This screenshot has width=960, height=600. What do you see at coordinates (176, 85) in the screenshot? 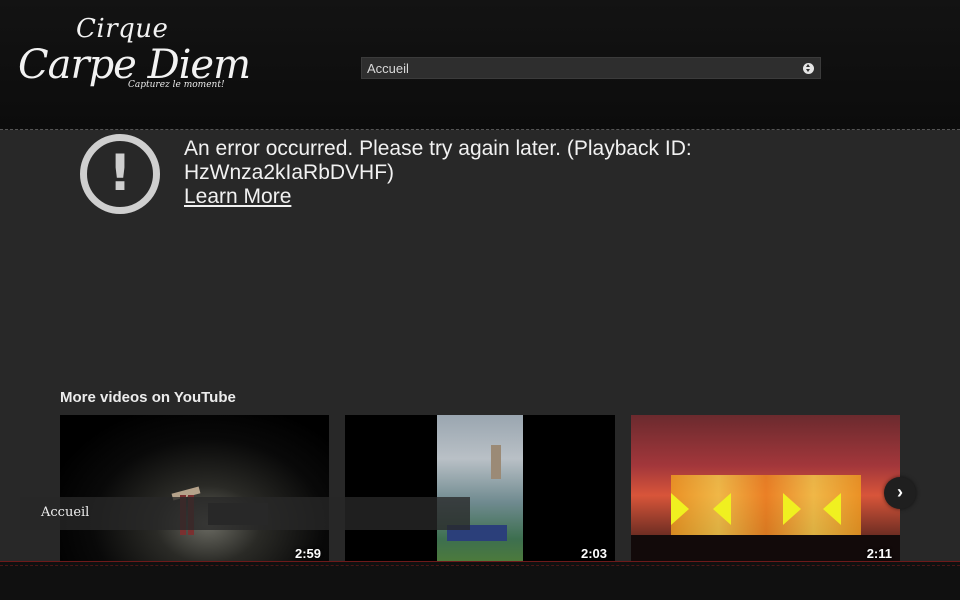
I see `logo-tagline: Capturez le moment!` at bounding box center [176, 85].